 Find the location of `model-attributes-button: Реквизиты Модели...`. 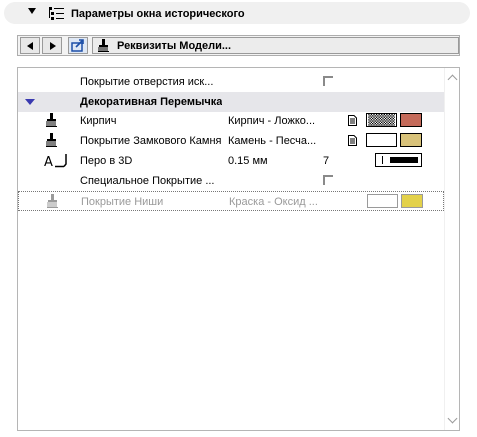

model-attributes-button: Реквизиты Модели... is located at coordinates (275, 45).